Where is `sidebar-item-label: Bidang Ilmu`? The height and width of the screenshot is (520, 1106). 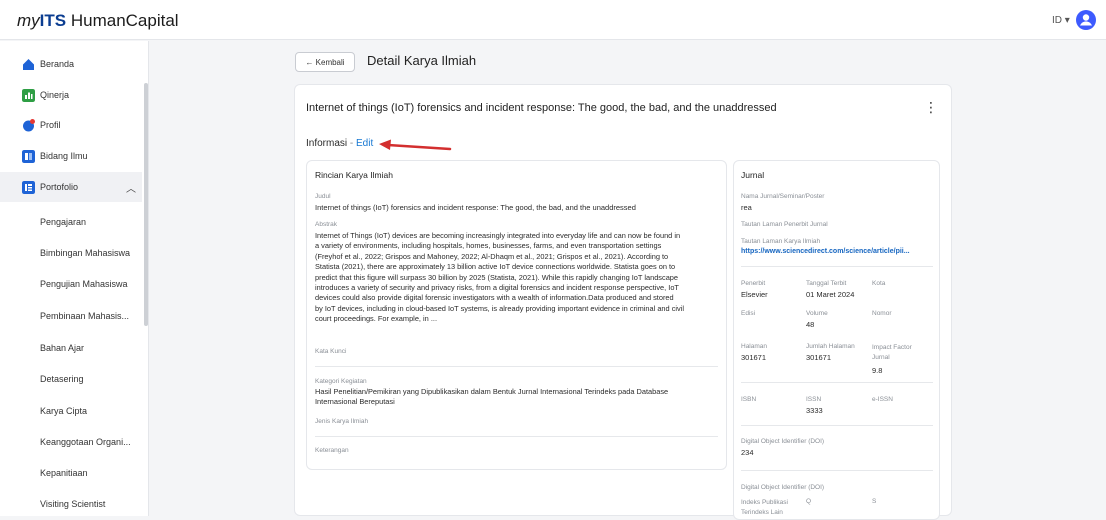
sidebar-item-label: Bidang Ilmu is located at coordinates (64, 156).